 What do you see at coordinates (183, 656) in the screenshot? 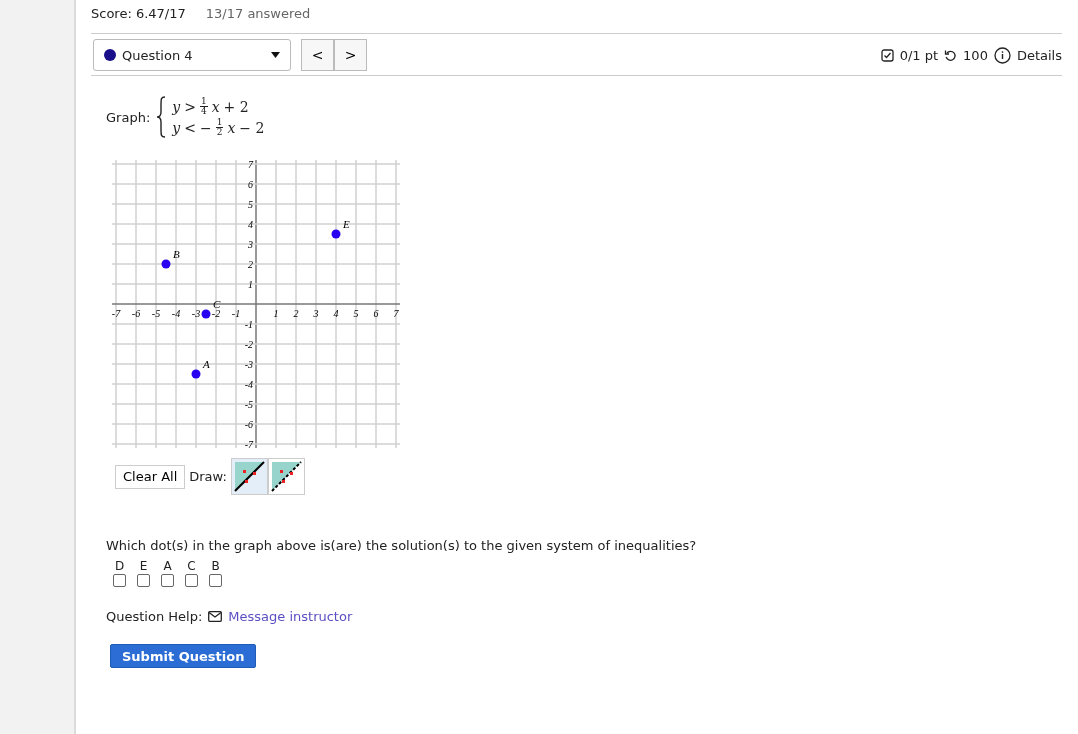
I see `submit-question-button: Submit Question` at bounding box center [183, 656].